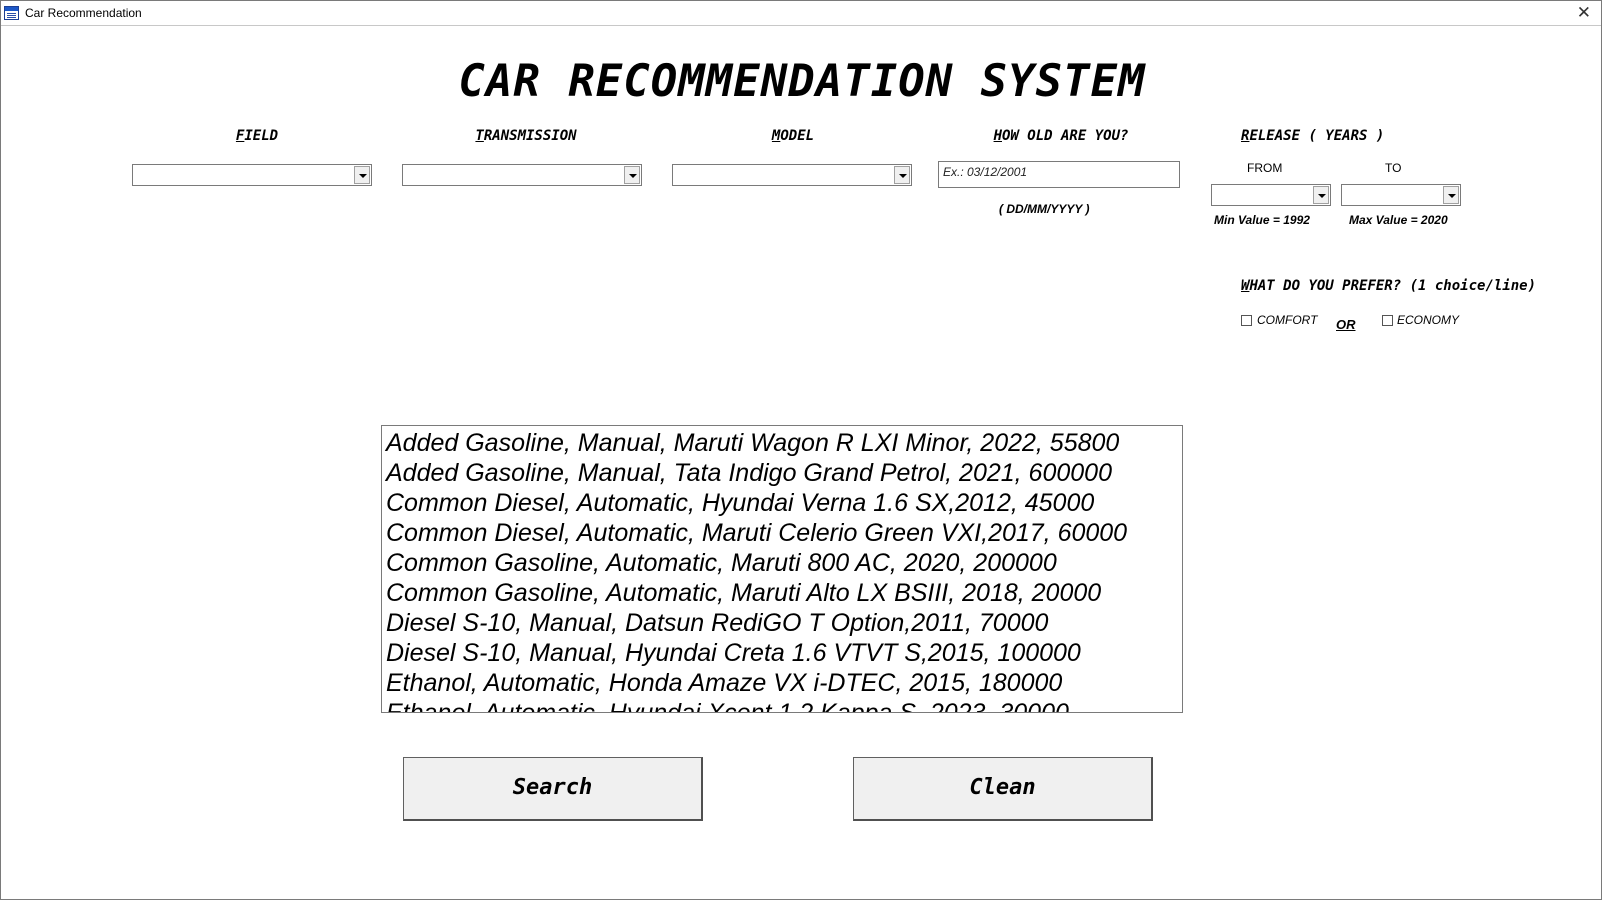 Image resolution: width=1602 pixels, height=900 pixels. Describe the element at coordinates (526, 136) in the screenshot. I see `transmission-label: TRANSMISSION` at that location.